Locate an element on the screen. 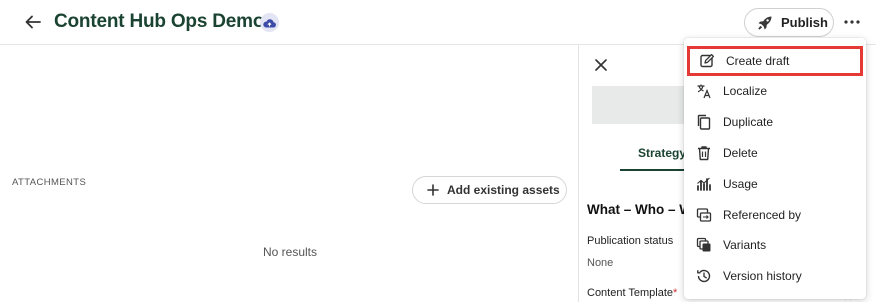 This screenshot has height=302, width=876. menu-item-label: Localize is located at coordinates (745, 91).